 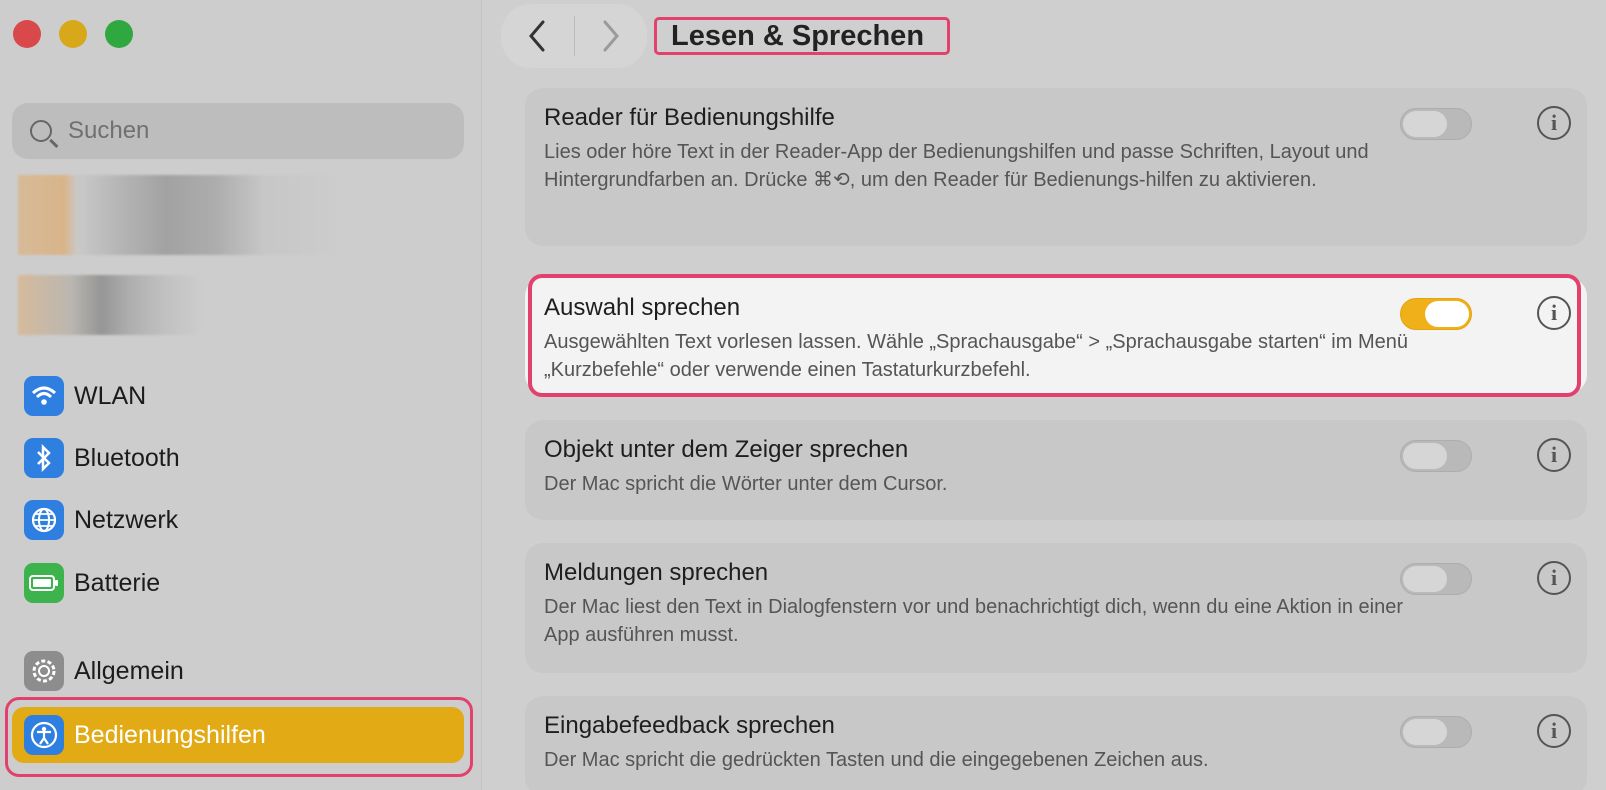 What do you see at coordinates (117, 582) in the screenshot?
I see `sidebar-item-label: Batterie` at bounding box center [117, 582].